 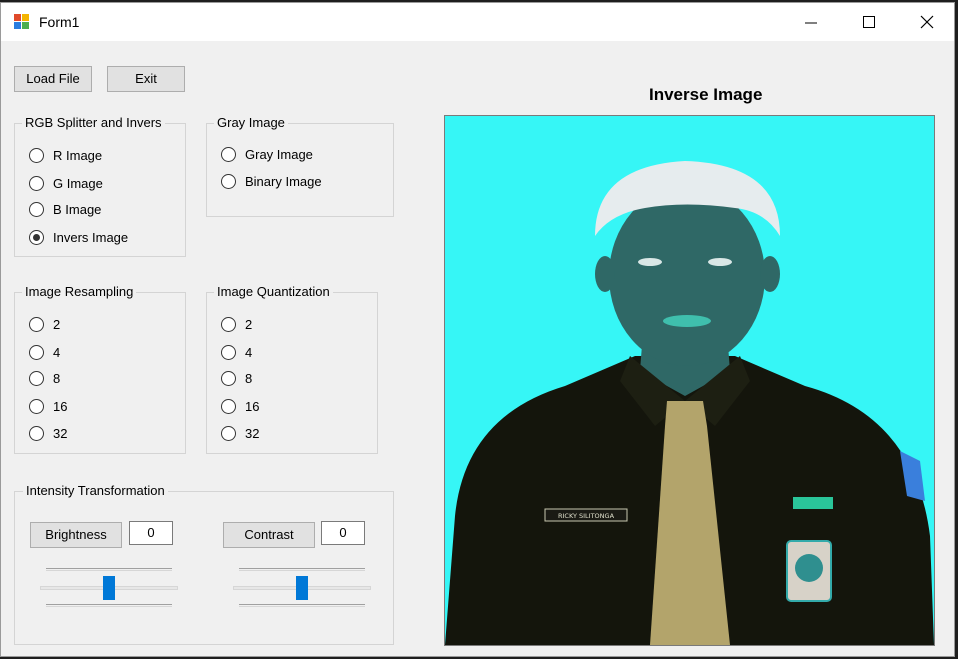 What do you see at coordinates (300, 166) in the screenshot?
I see `gray-image-group: Gray Image Gray Image Binary Image` at bounding box center [300, 166].